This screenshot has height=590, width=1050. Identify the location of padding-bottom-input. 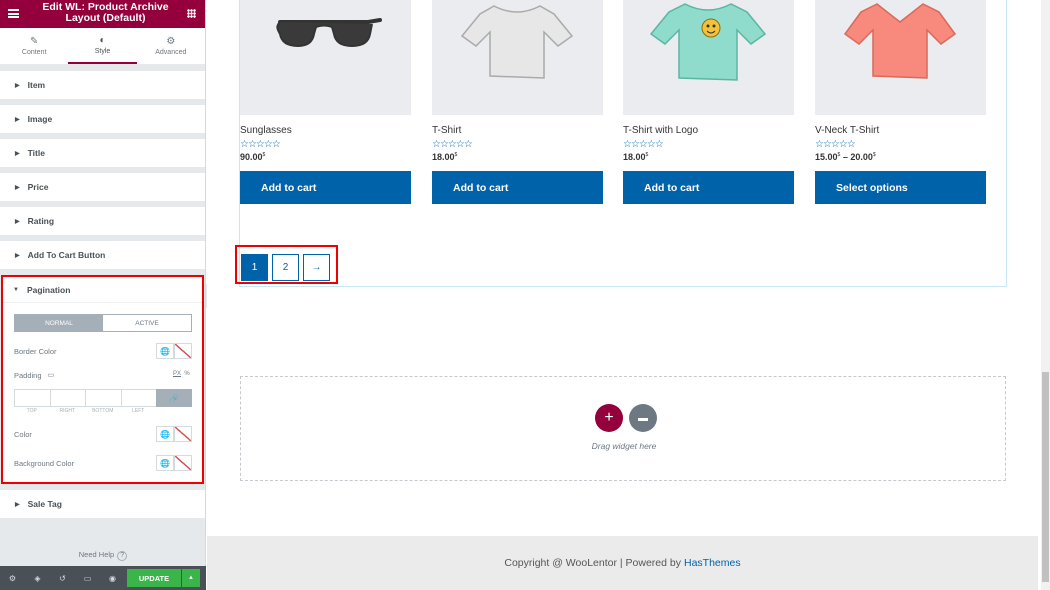
(103, 398).